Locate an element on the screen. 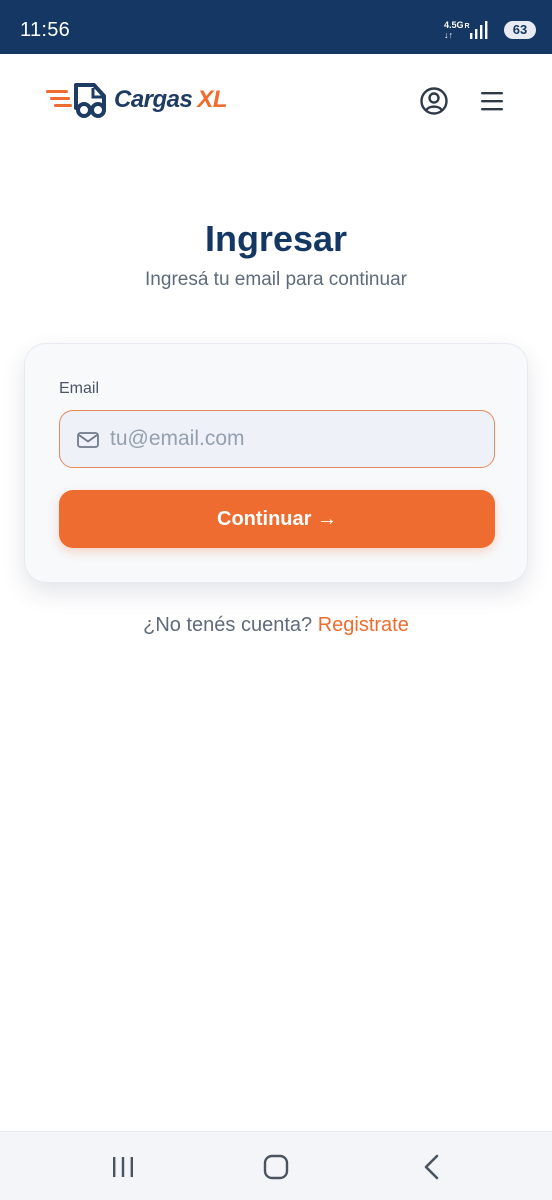 Image resolution: width=552 pixels, height=1200 pixels. truck-logo-icon is located at coordinates (76, 100).